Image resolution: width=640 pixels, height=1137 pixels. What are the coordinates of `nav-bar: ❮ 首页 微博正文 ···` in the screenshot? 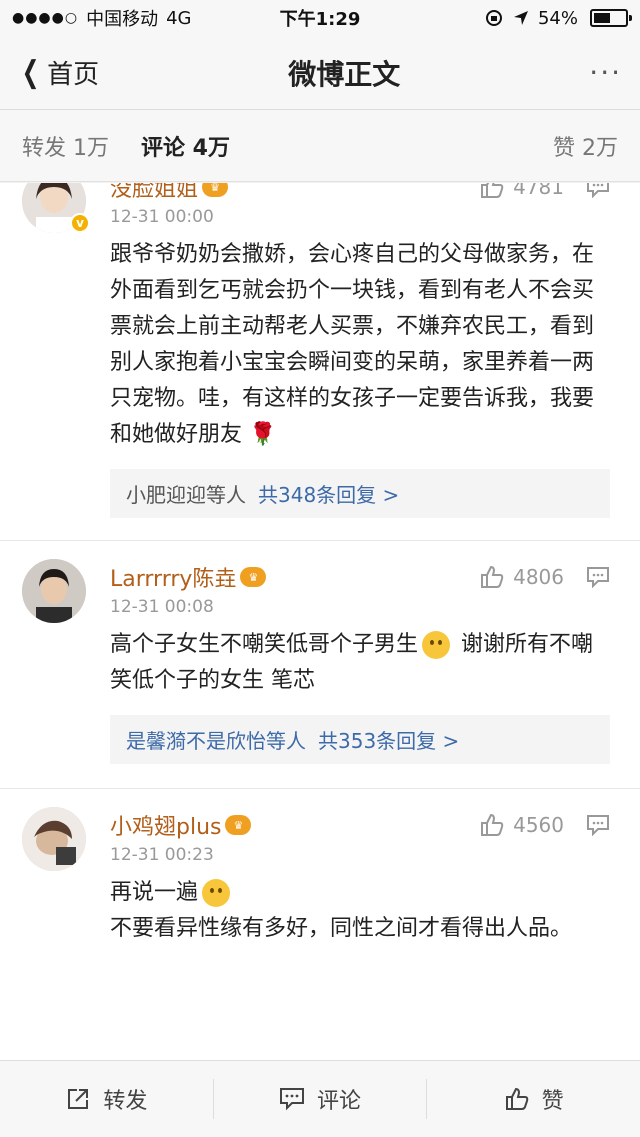 It's located at (320, 73).